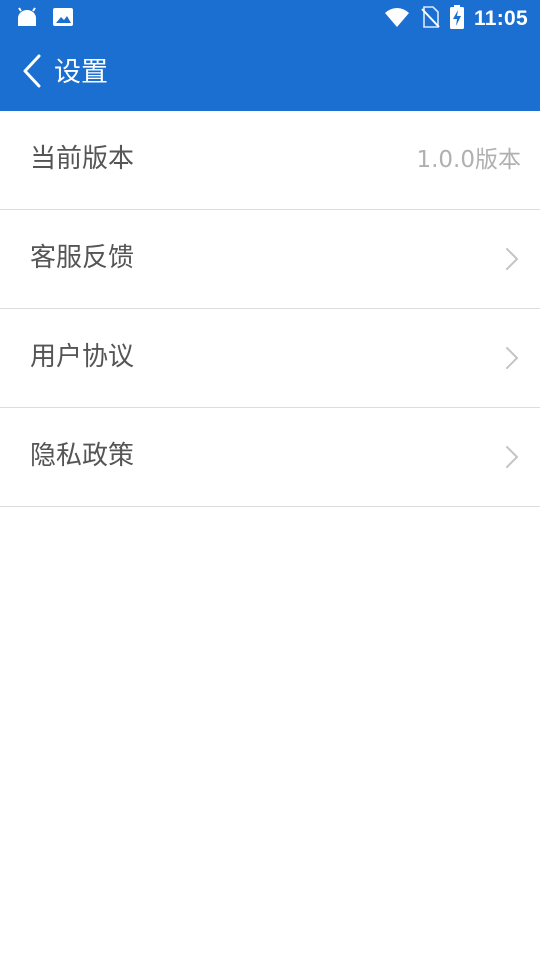 The height and width of the screenshot is (960, 540). I want to click on no-sim-icon, so click(430, 19).